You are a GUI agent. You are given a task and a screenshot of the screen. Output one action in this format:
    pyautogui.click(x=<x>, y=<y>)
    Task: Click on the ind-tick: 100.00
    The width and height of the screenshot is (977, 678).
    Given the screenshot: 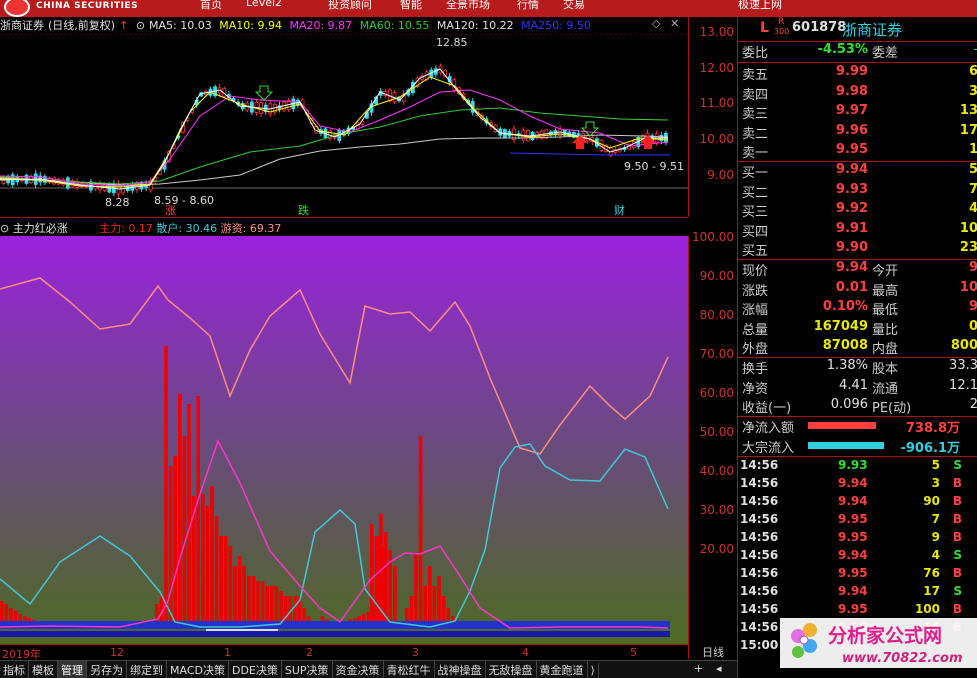 What is the action you would take?
    pyautogui.click(x=713, y=237)
    